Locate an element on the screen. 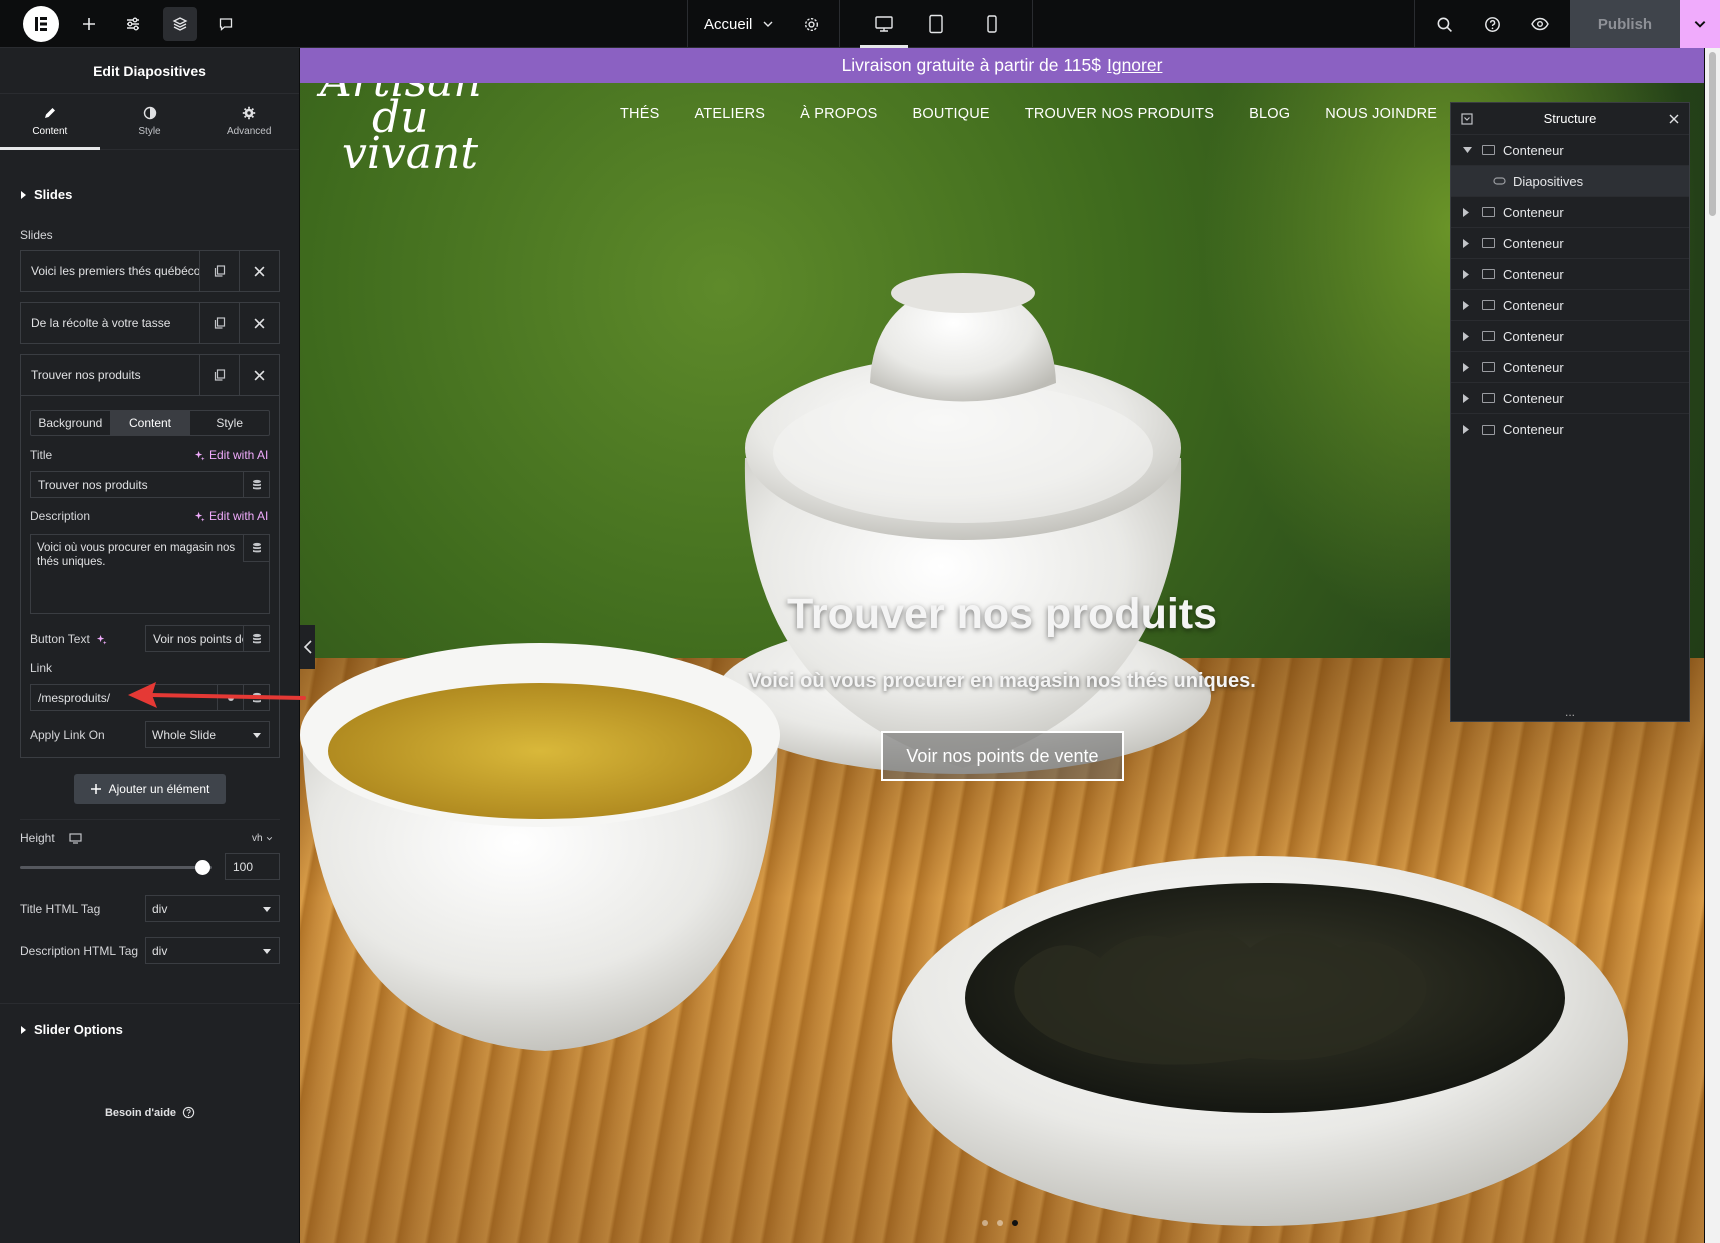 This screenshot has height=1243, width=1720. mobile-view-button is located at coordinates (992, 24).